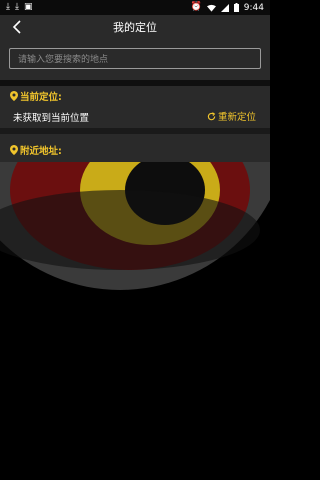  I want to click on signal-icon, so click(224, 7).